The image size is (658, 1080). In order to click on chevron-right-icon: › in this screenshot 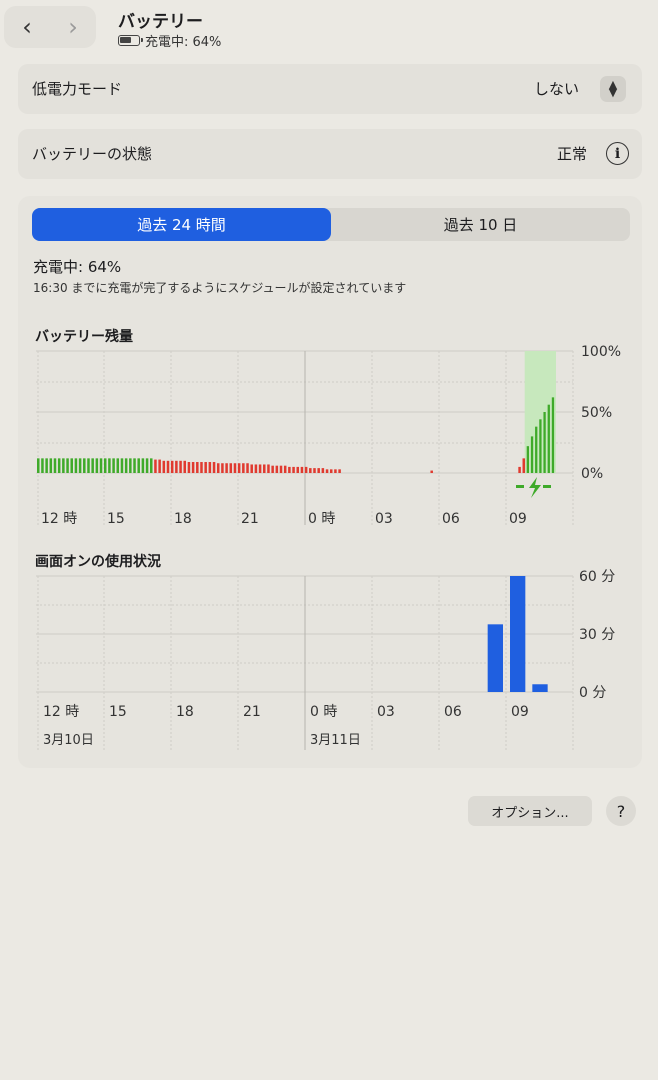, I will do `click(73, 27)`.